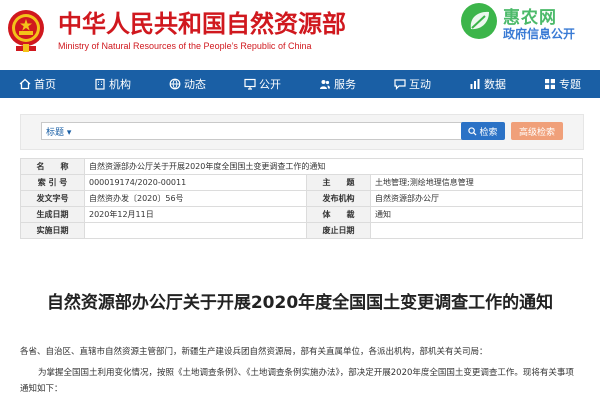 This screenshot has height=400, width=600. What do you see at coordinates (300, 303) in the screenshot?
I see `article-title: 自然资源部办公厅关于开展2020年度全国国土变更调查工作的通知` at bounding box center [300, 303].